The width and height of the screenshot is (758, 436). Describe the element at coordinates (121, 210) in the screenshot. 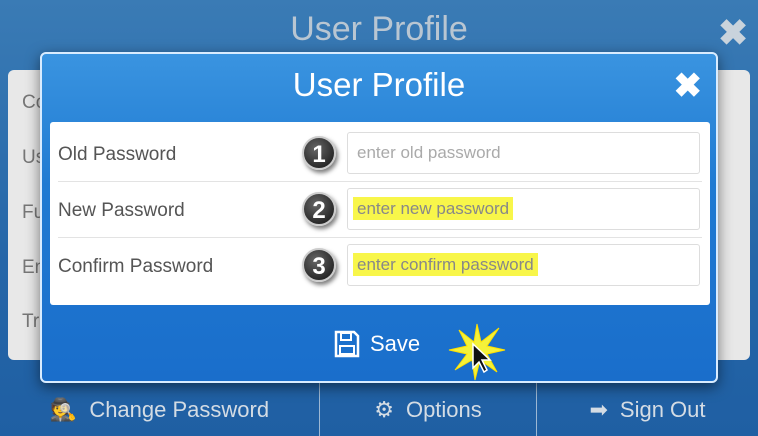

I see `new-password-label: New Password` at that location.